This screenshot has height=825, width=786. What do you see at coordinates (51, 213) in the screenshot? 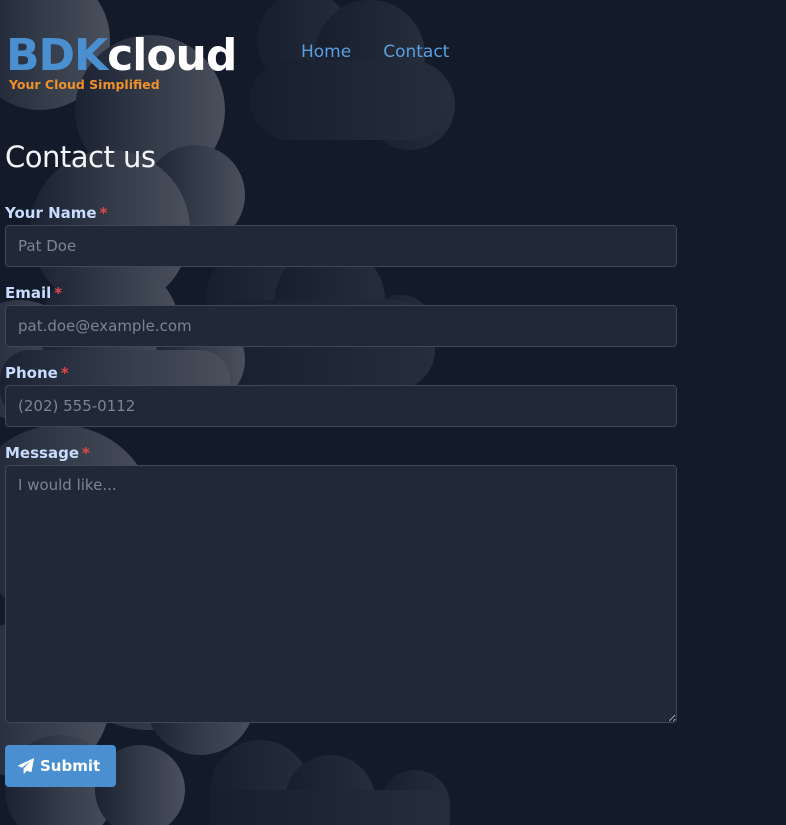
I see `name-label-text: Your Name` at bounding box center [51, 213].